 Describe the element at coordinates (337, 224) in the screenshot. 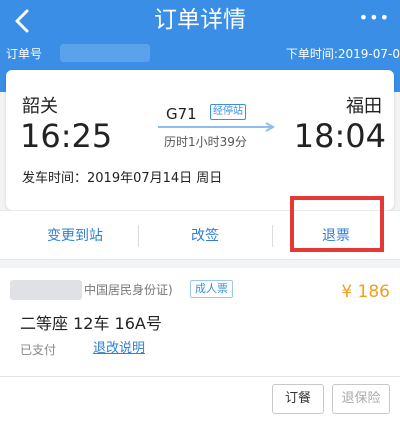

I see `refund-highlight-box` at that location.